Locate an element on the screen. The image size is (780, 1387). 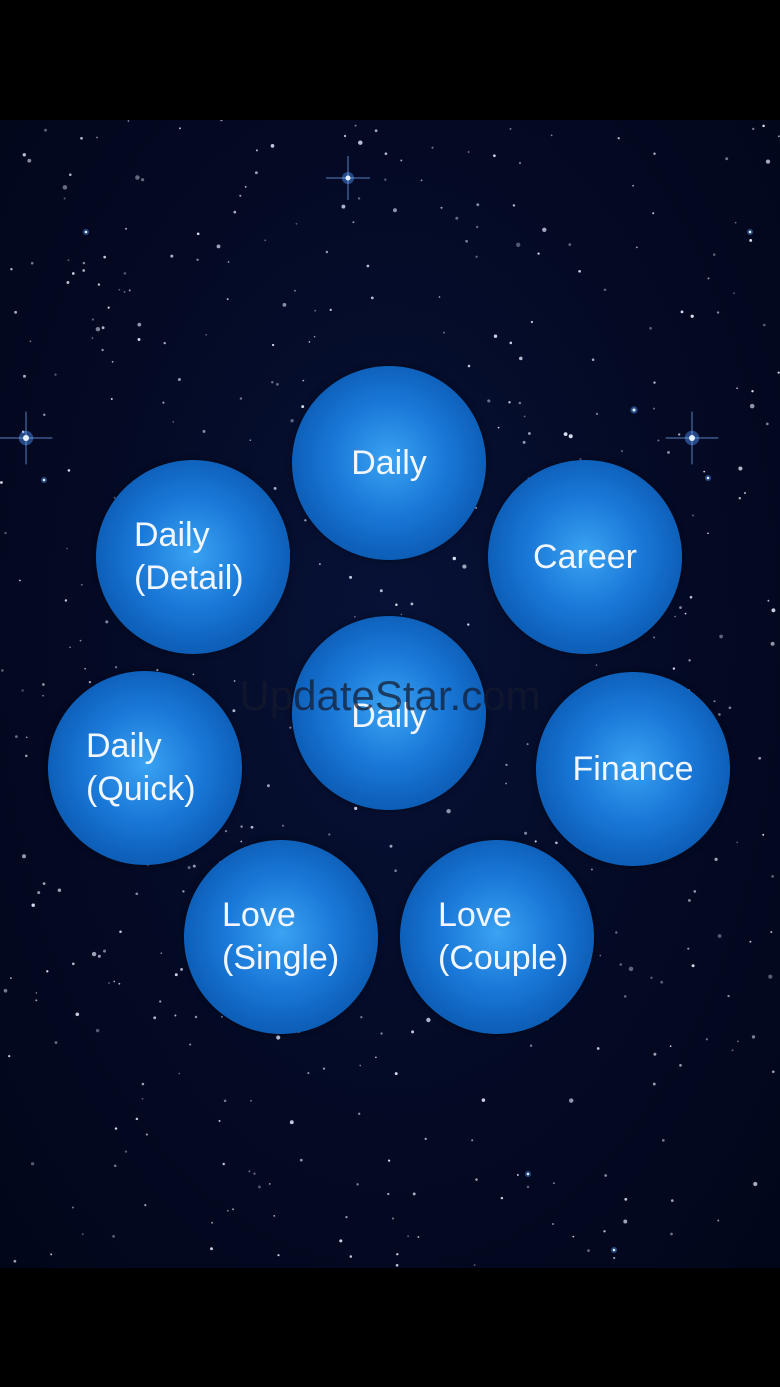
love-single-button-label: Love (Single) is located at coordinates (281, 936).